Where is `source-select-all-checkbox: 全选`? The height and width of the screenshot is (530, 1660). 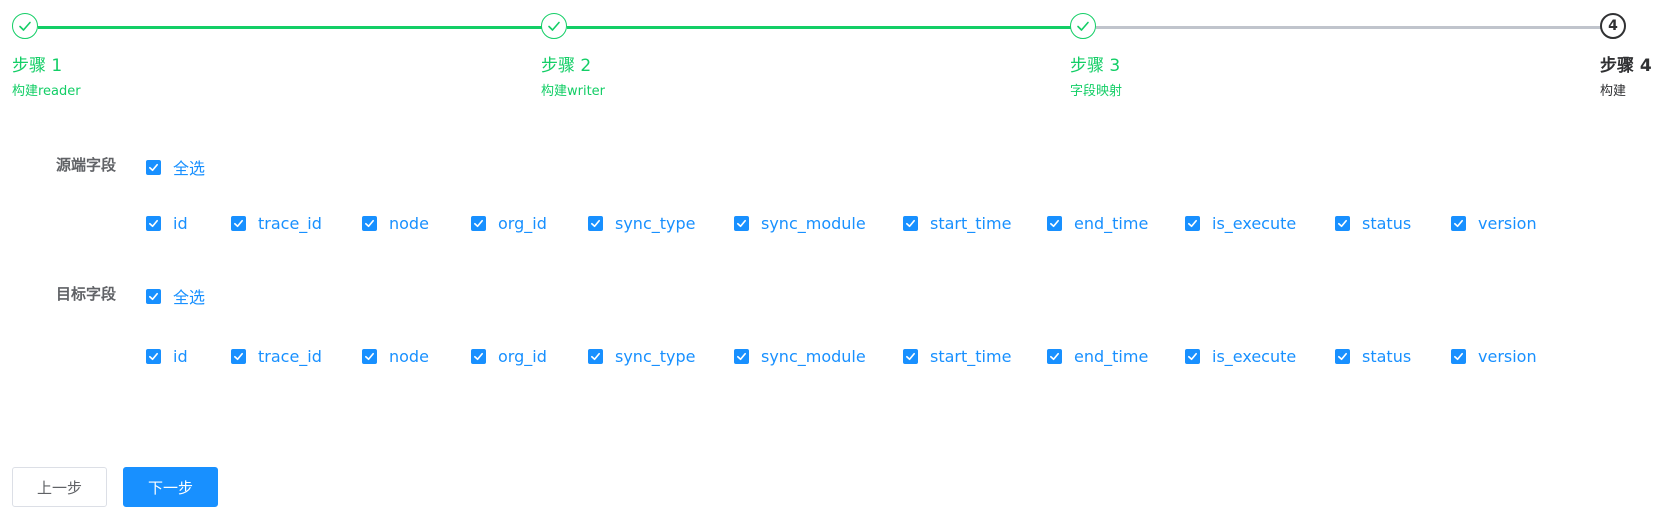 source-select-all-checkbox: 全选 is located at coordinates (175, 167).